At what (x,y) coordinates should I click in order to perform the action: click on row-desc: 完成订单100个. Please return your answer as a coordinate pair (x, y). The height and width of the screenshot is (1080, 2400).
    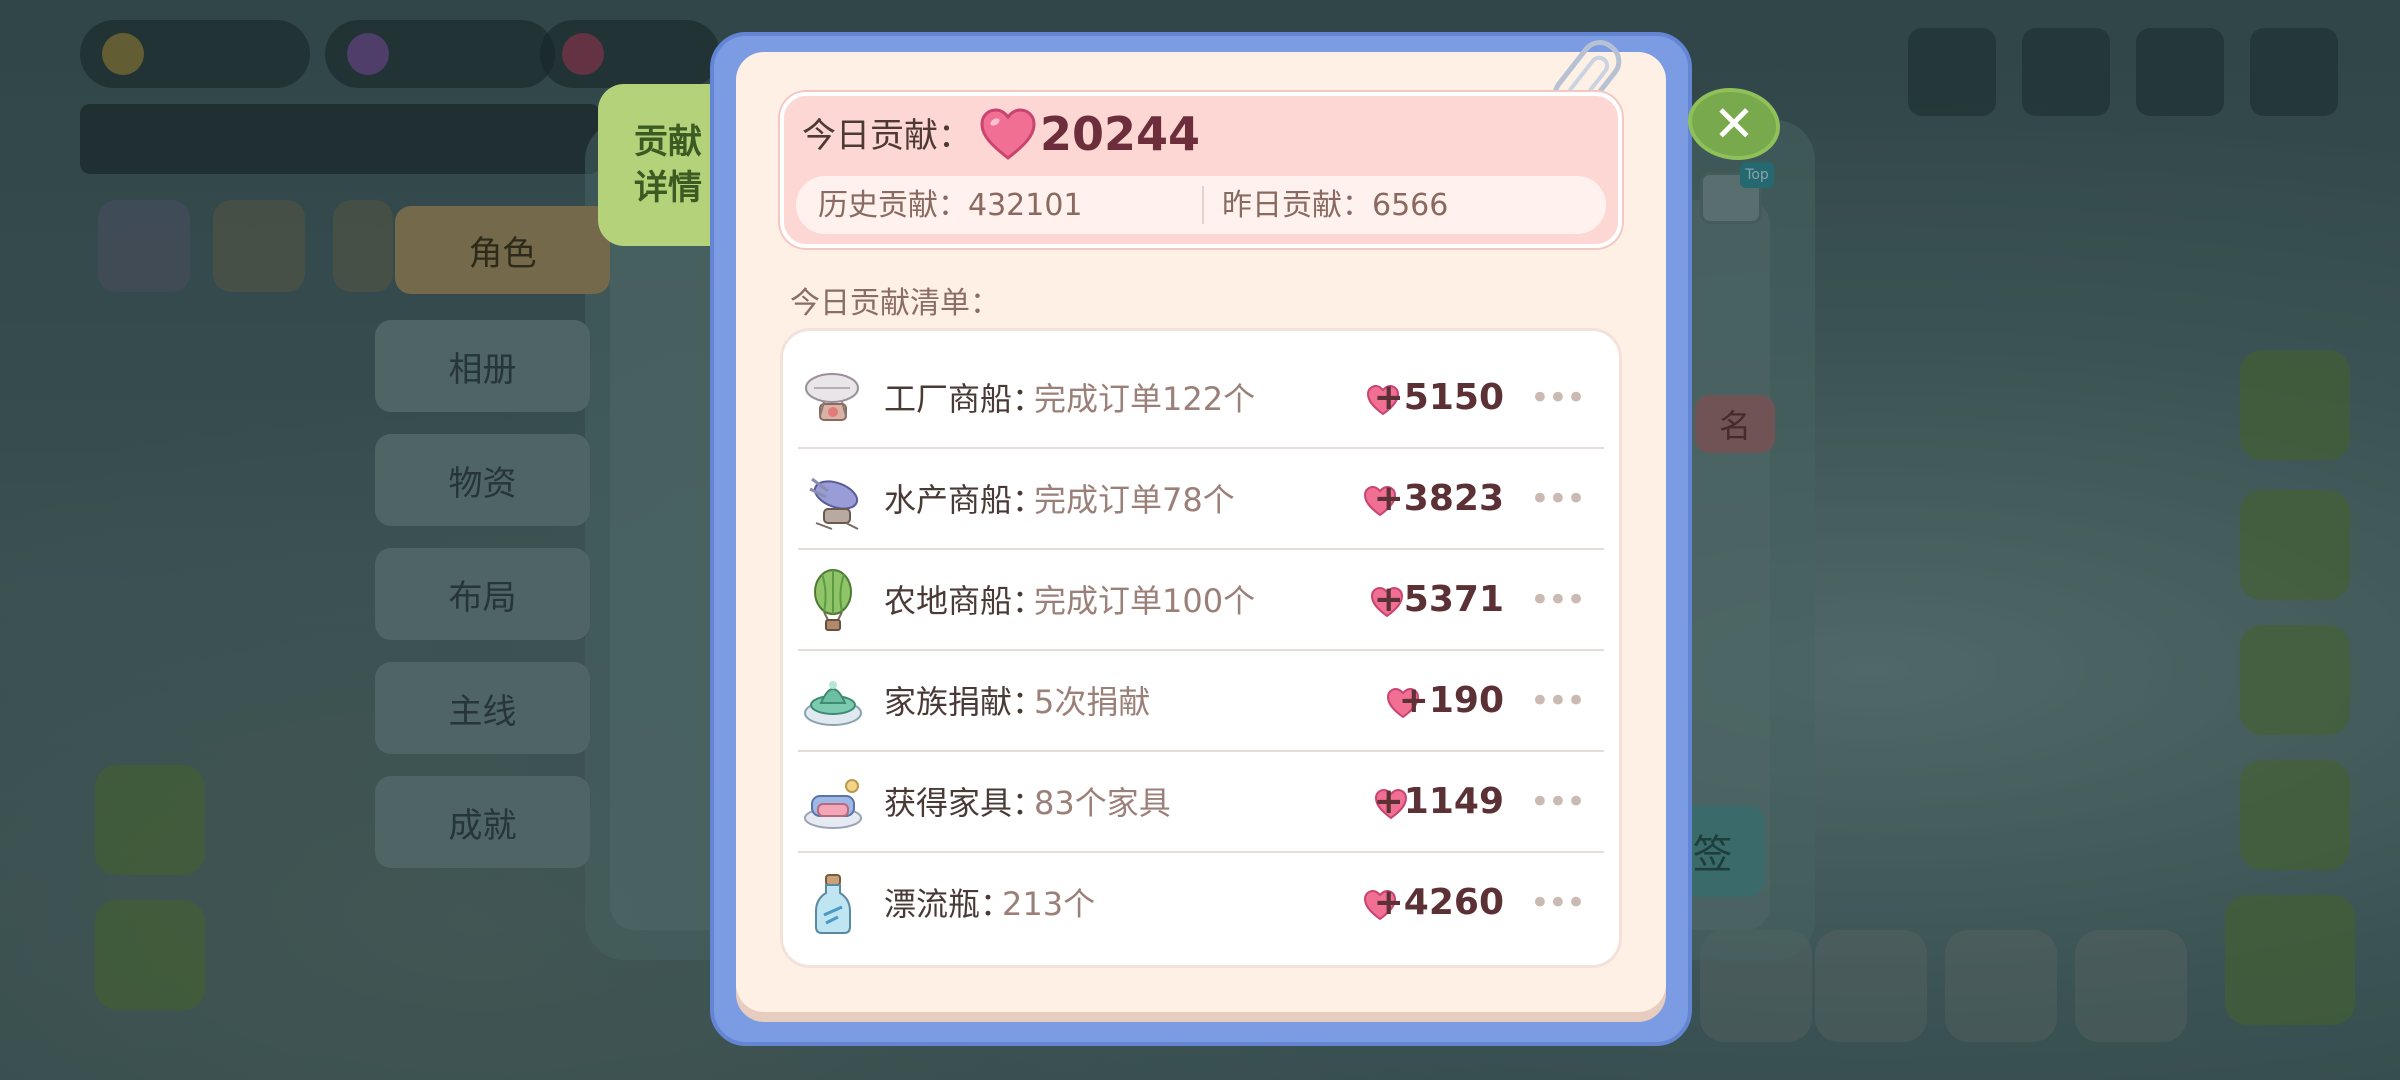
    Looking at the image, I should click on (1145, 601).